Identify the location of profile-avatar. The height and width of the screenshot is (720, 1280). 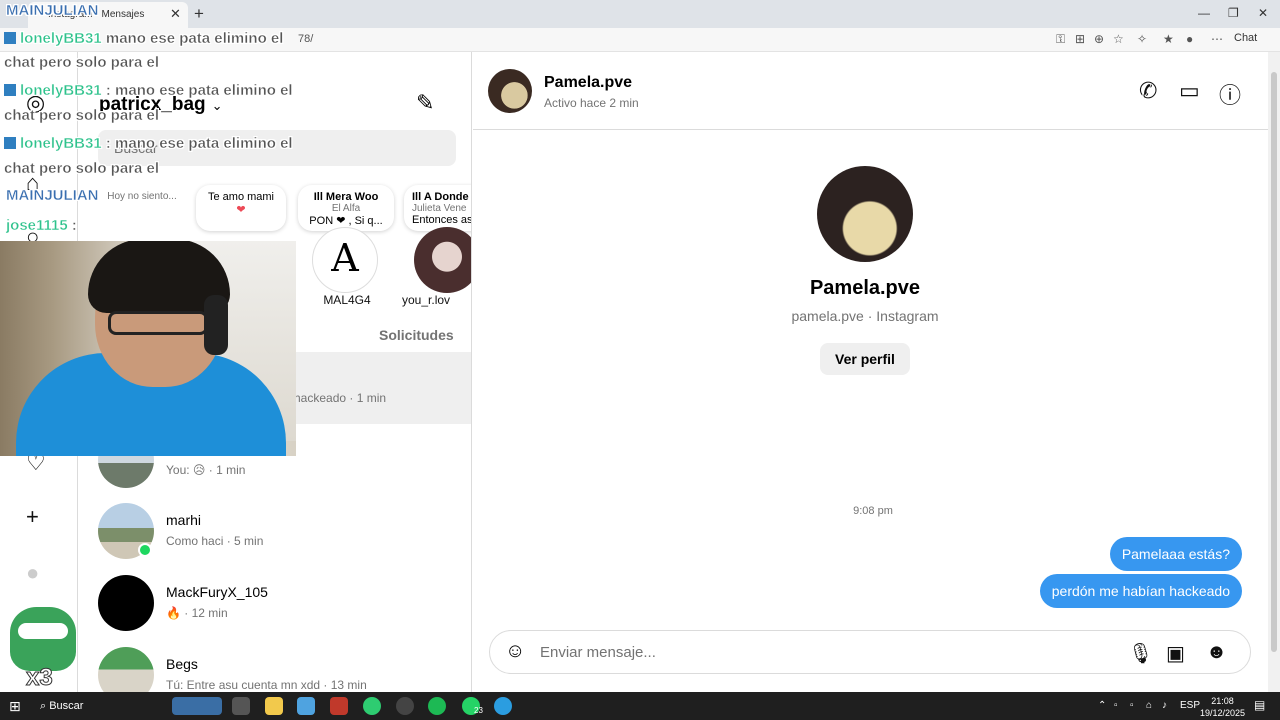
(865, 214).